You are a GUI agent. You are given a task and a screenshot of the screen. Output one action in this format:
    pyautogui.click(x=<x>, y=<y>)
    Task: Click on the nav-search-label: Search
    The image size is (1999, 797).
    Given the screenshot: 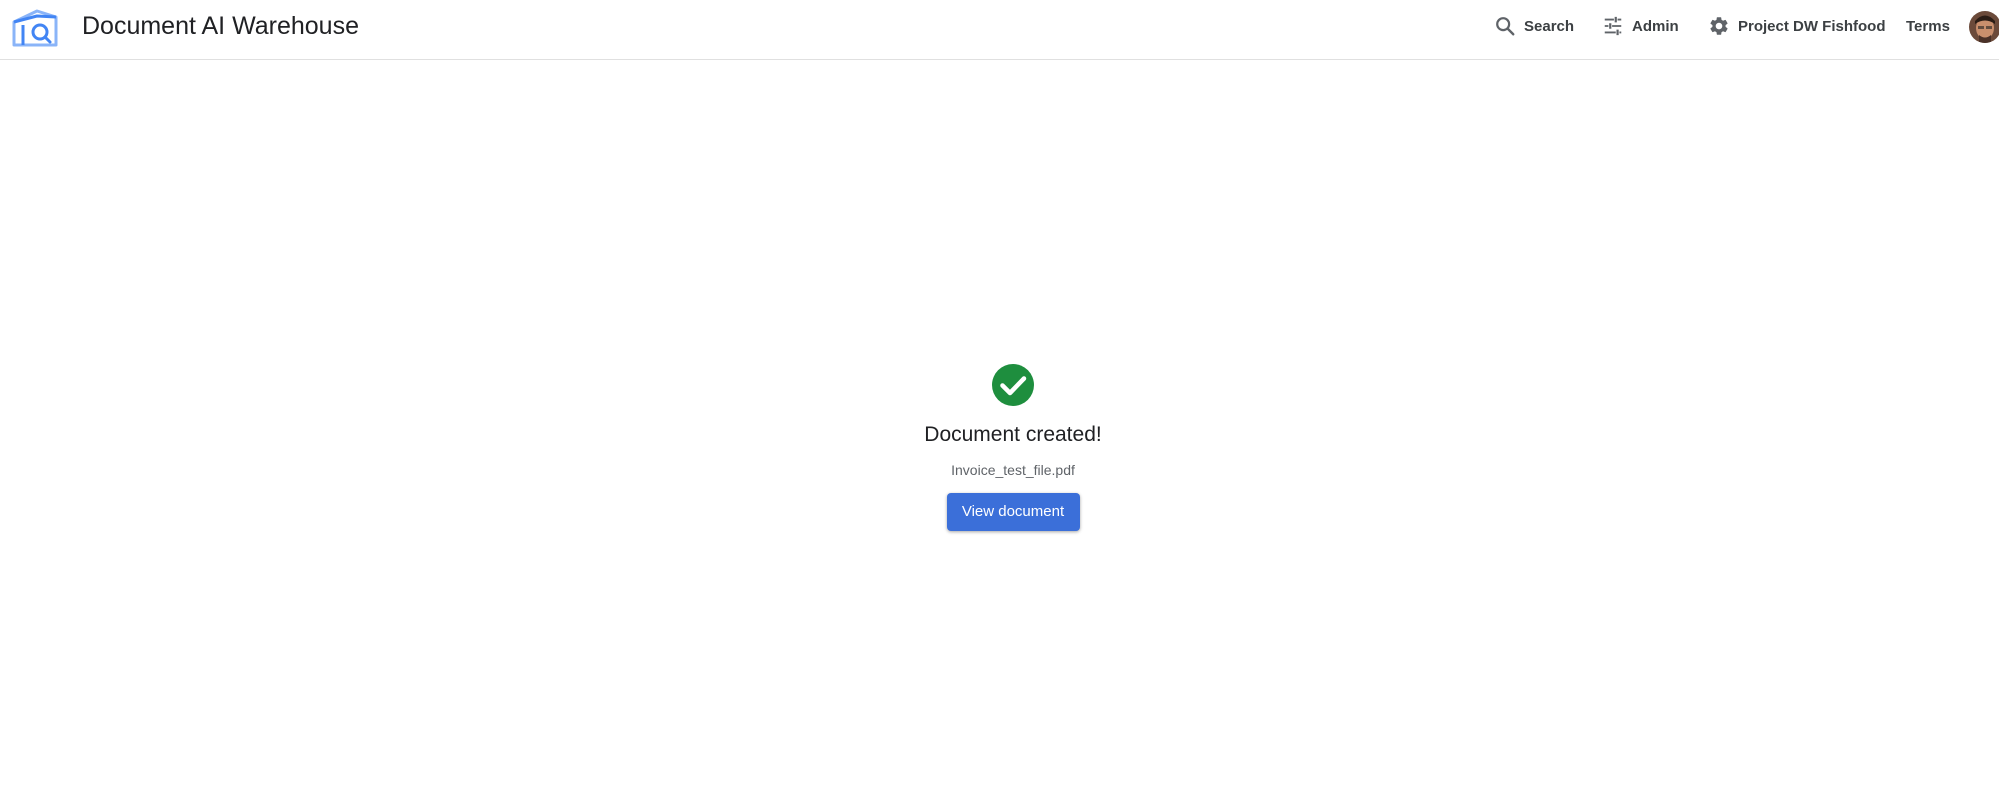 What is the action you would take?
    pyautogui.click(x=1549, y=26)
    